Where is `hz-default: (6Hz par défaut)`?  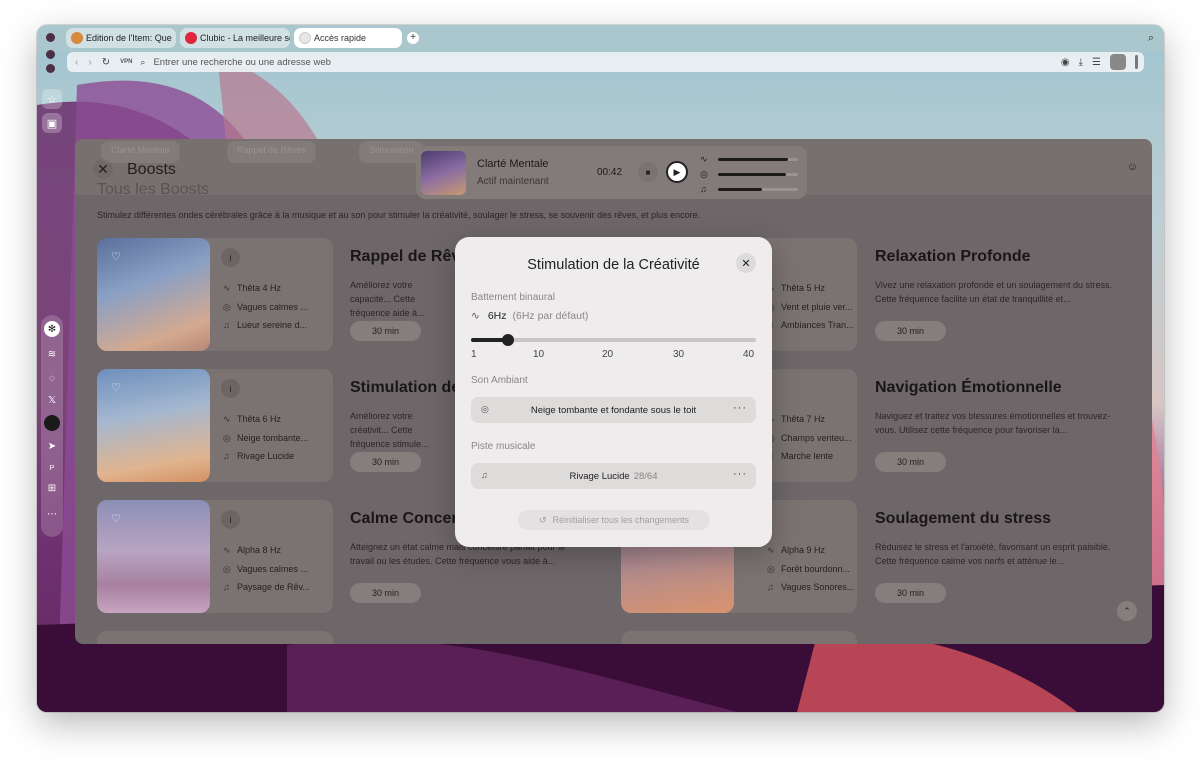
hz-default: (6Hz par défaut) is located at coordinates (550, 316).